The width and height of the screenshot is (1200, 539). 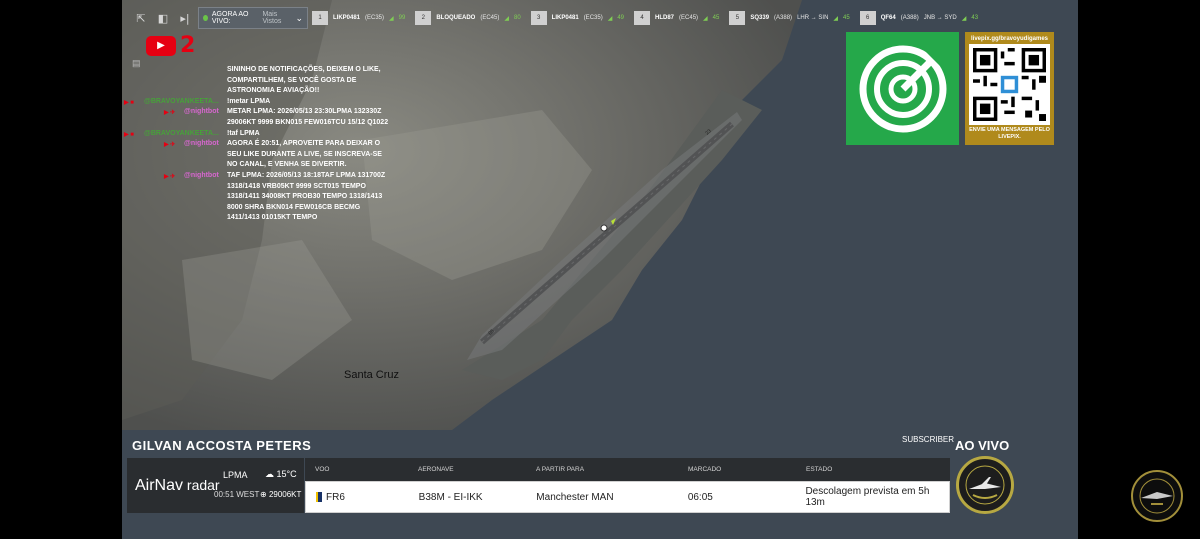 I want to click on chat-text: !metar LPMA, so click(x=249, y=101).